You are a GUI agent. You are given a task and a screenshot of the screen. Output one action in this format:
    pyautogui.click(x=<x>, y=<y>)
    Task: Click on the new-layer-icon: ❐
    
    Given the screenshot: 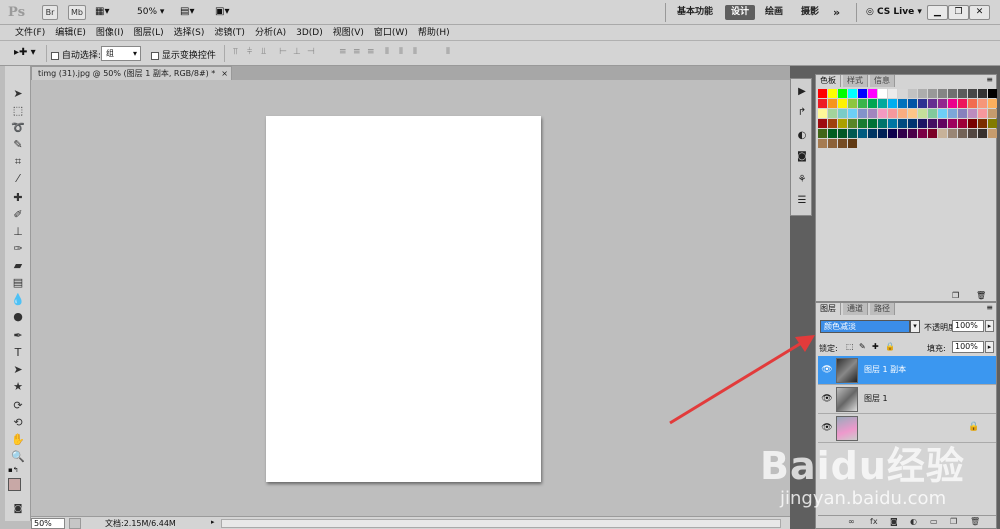 What is the action you would take?
    pyautogui.click(x=953, y=521)
    